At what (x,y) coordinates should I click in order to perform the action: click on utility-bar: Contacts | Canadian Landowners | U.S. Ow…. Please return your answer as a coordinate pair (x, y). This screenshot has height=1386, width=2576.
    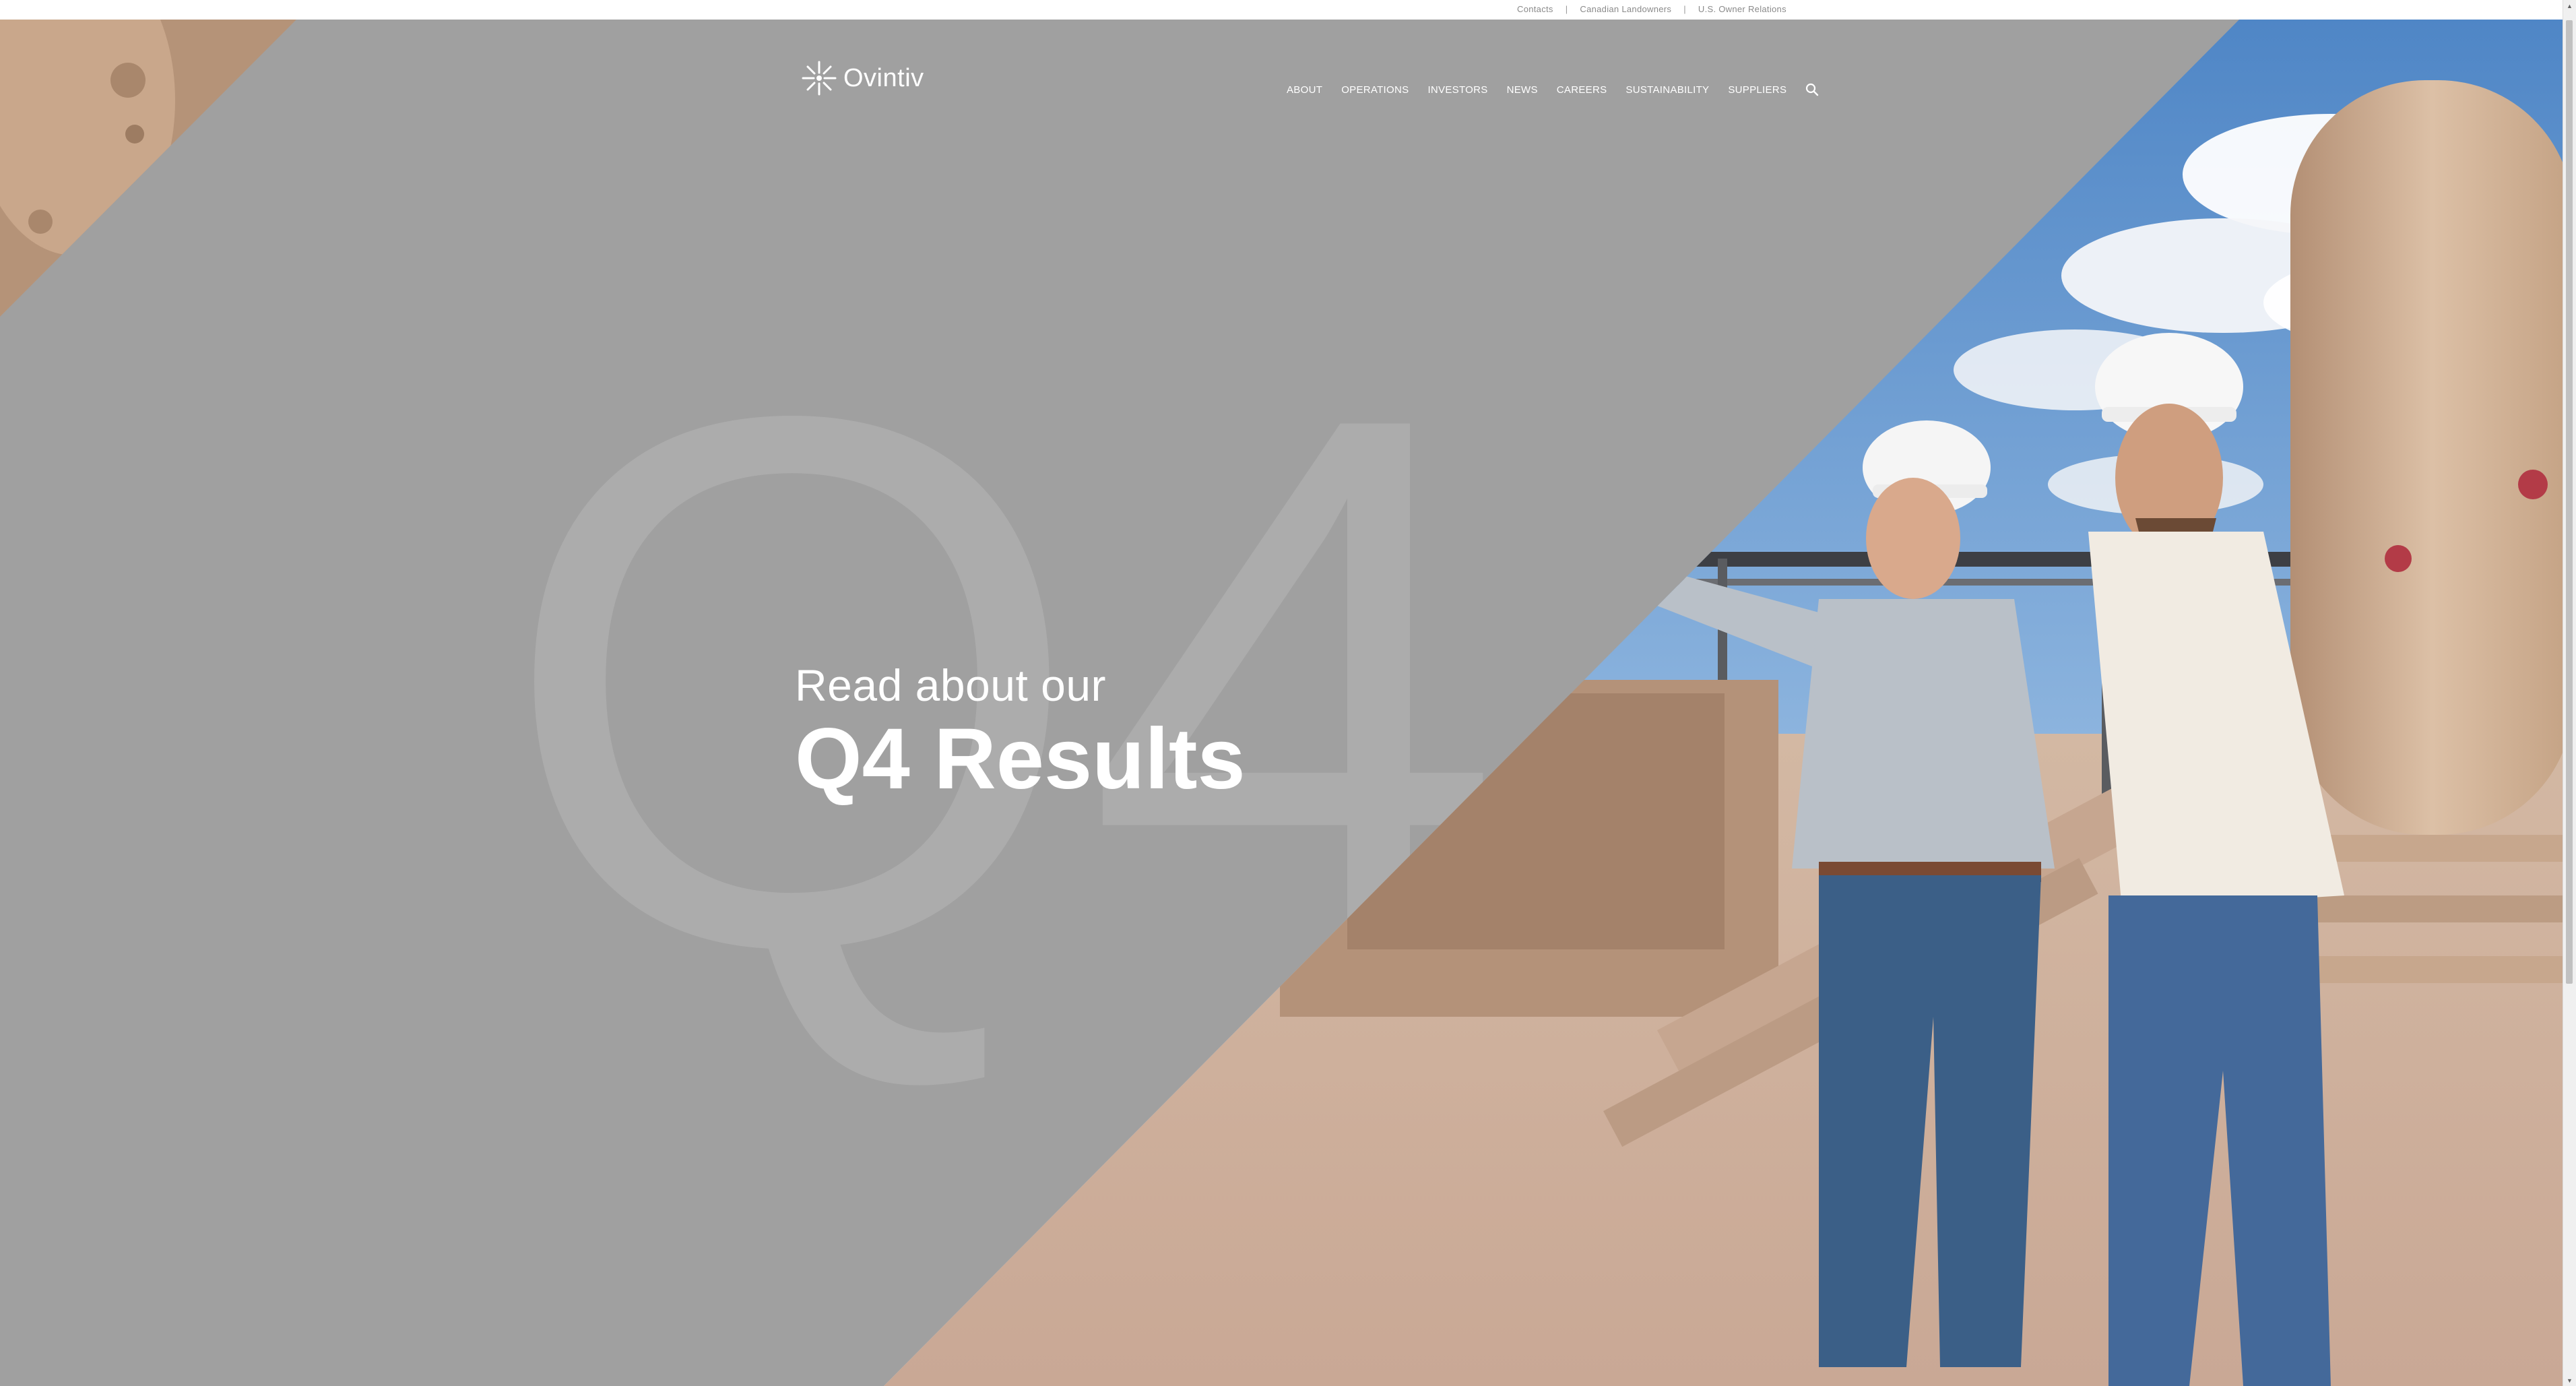
    Looking at the image, I should click on (1282, 10).